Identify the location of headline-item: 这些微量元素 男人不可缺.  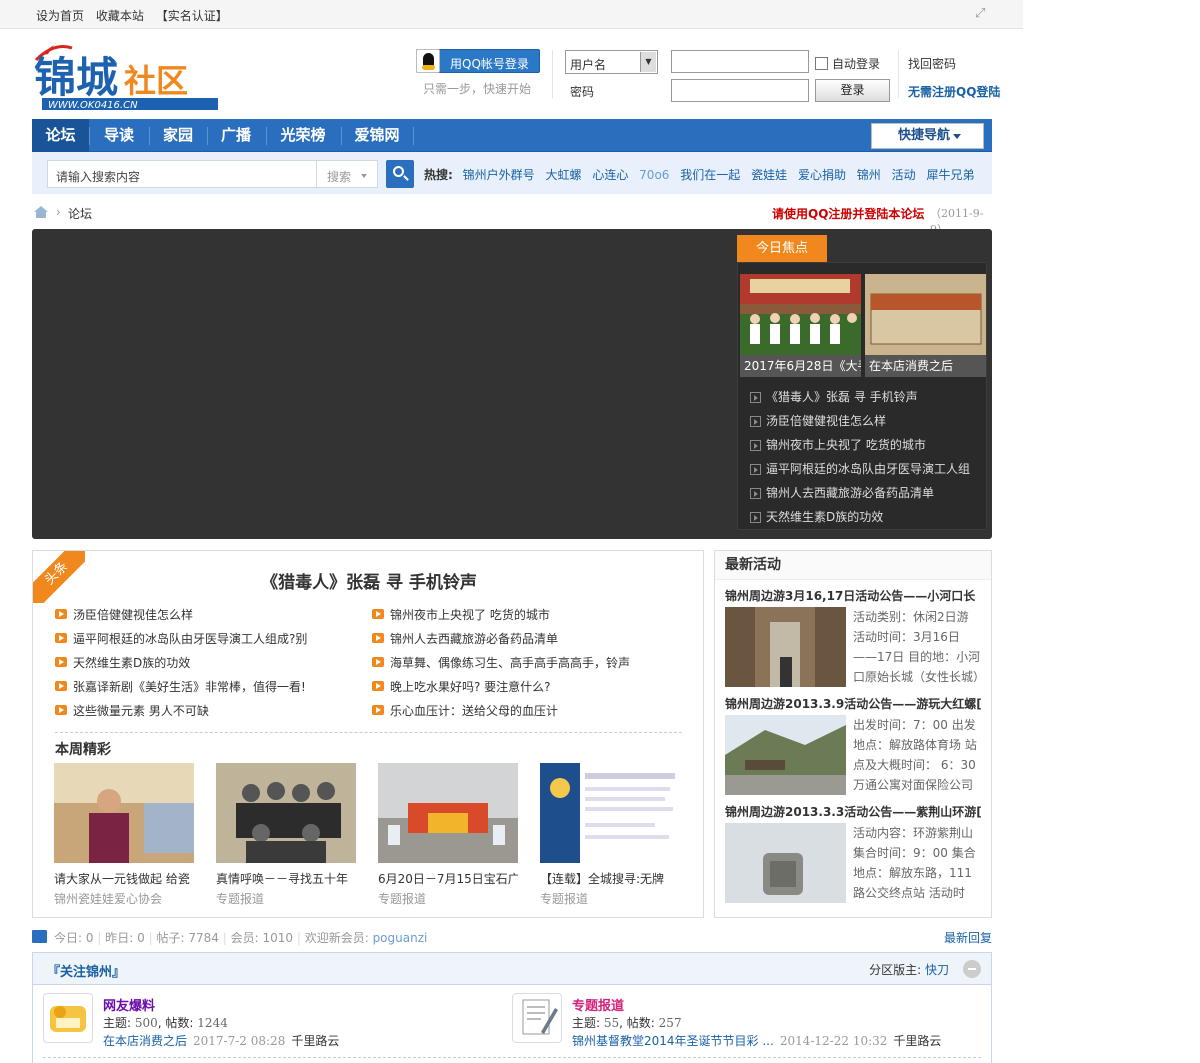
(215, 711).